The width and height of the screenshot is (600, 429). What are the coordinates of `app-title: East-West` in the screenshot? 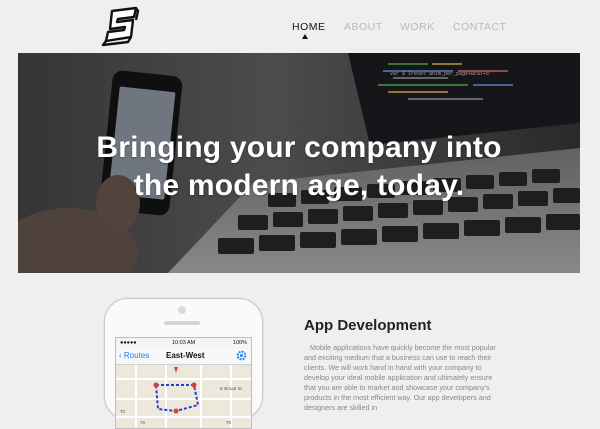 It's located at (185, 355).